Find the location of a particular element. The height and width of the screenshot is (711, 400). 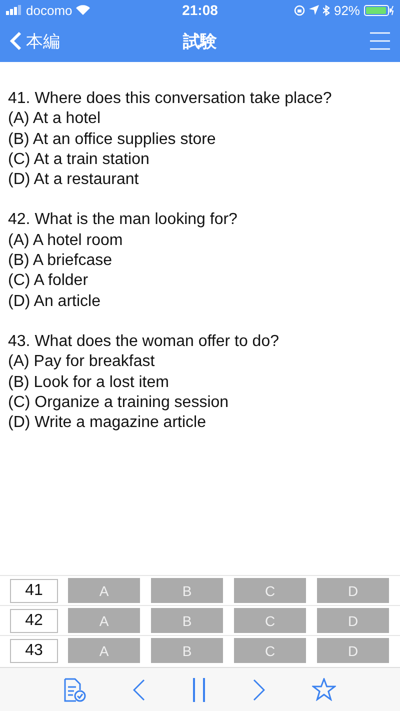

question-number: 41 is located at coordinates (34, 590).